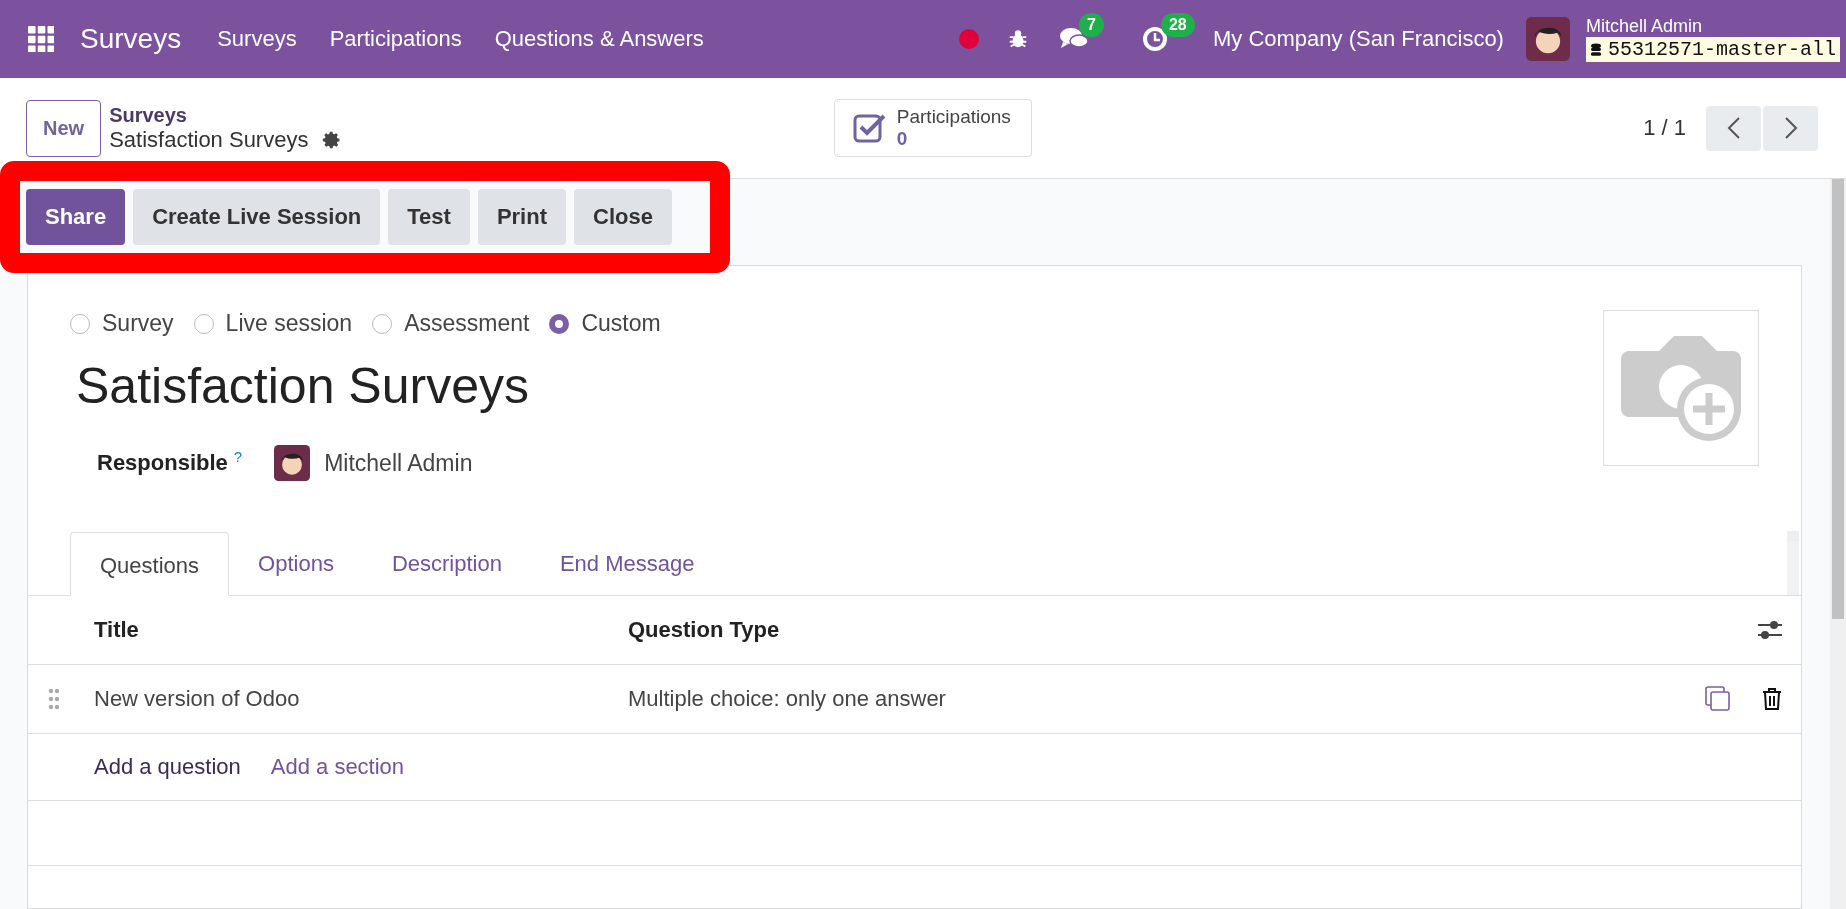 This screenshot has width=1846, height=909. What do you see at coordinates (197, 699) in the screenshot?
I see `table-cell-text: New version of Odoo` at bounding box center [197, 699].